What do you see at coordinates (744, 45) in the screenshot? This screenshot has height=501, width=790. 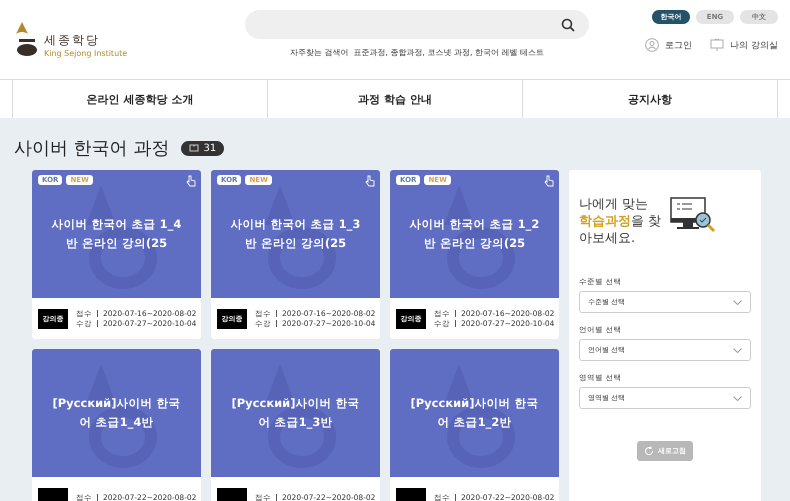 I see `user-link: 나의 강의실` at bounding box center [744, 45].